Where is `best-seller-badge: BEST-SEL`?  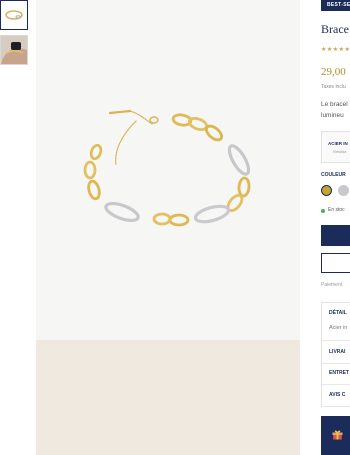 best-seller-badge: BEST-SEL is located at coordinates (335, 5).